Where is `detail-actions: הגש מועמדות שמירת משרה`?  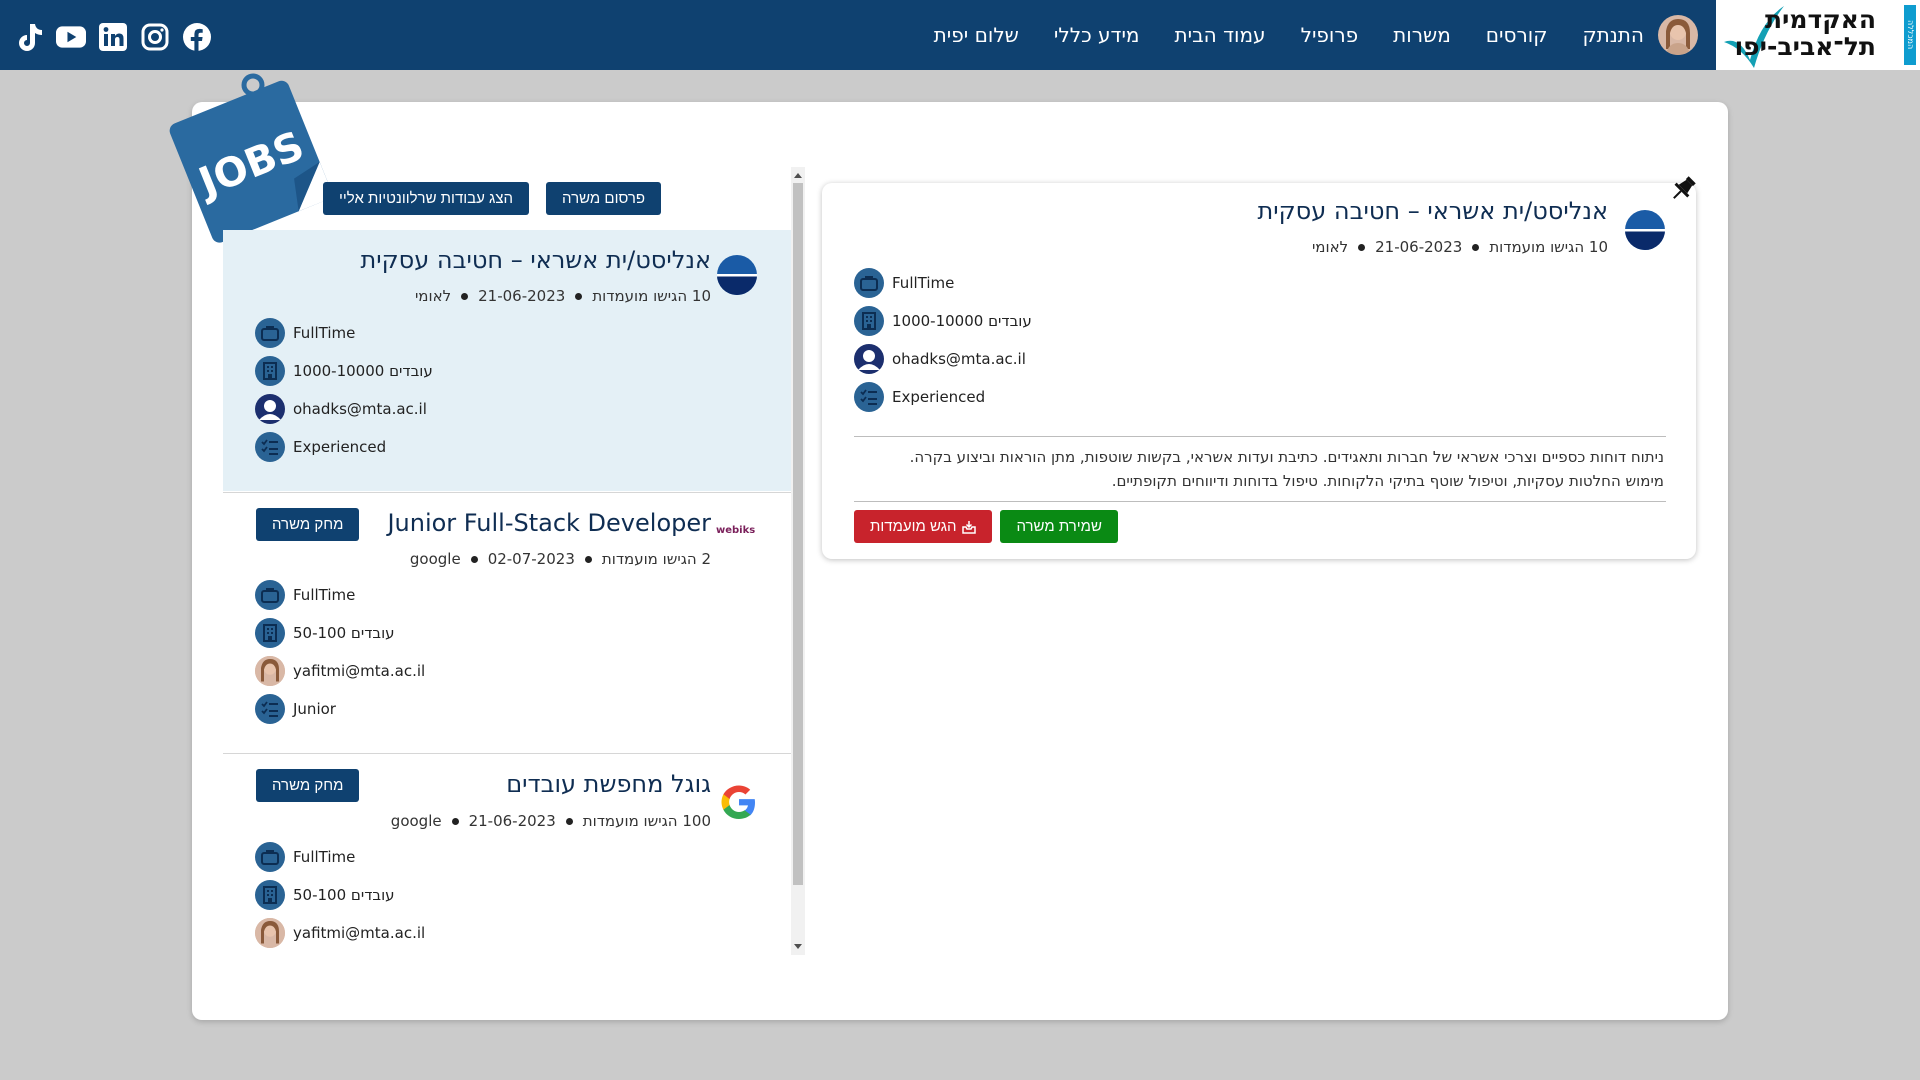 detail-actions: הגש מועמדות שמירת משרה is located at coordinates (986, 526).